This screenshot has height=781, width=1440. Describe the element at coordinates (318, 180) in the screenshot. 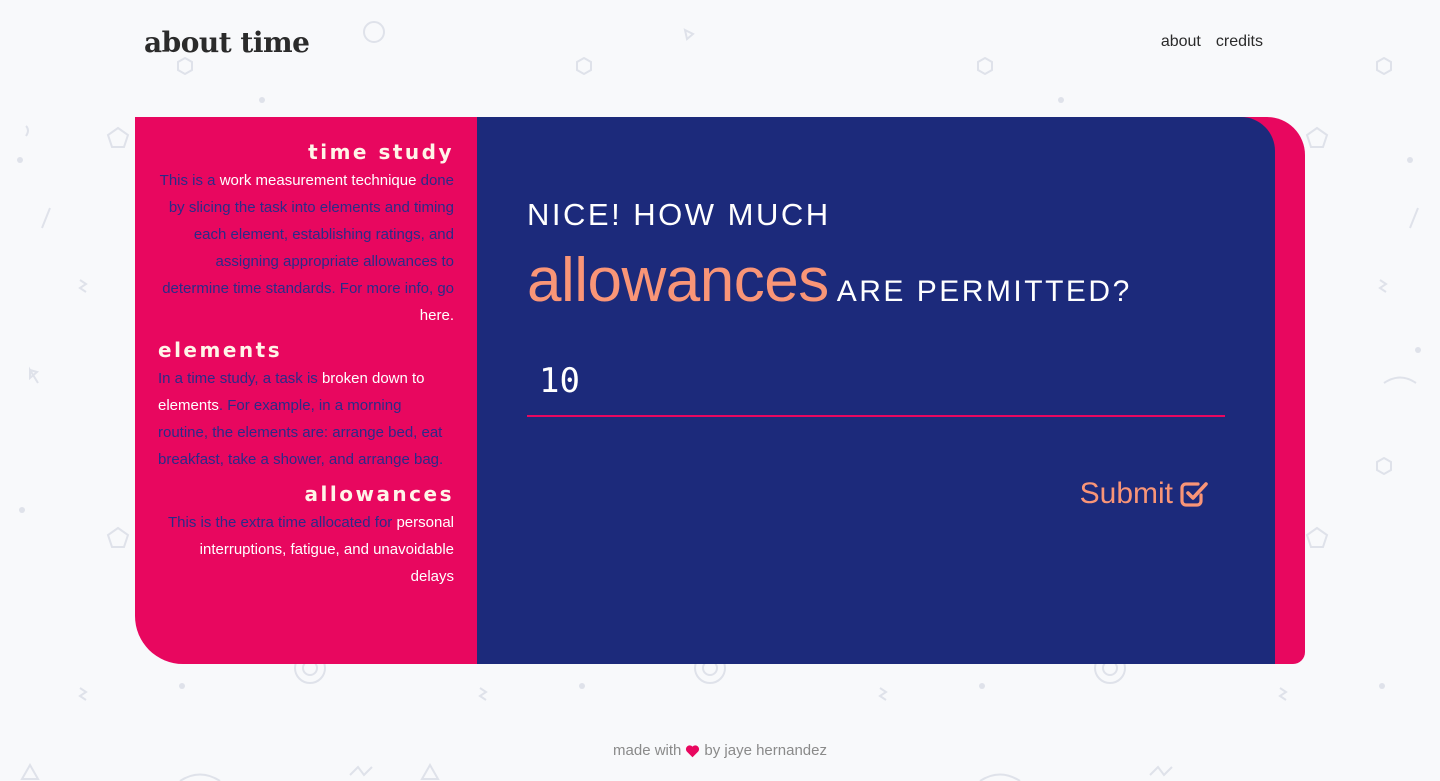

I see `time-study-highlight: work measurement technique` at that location.